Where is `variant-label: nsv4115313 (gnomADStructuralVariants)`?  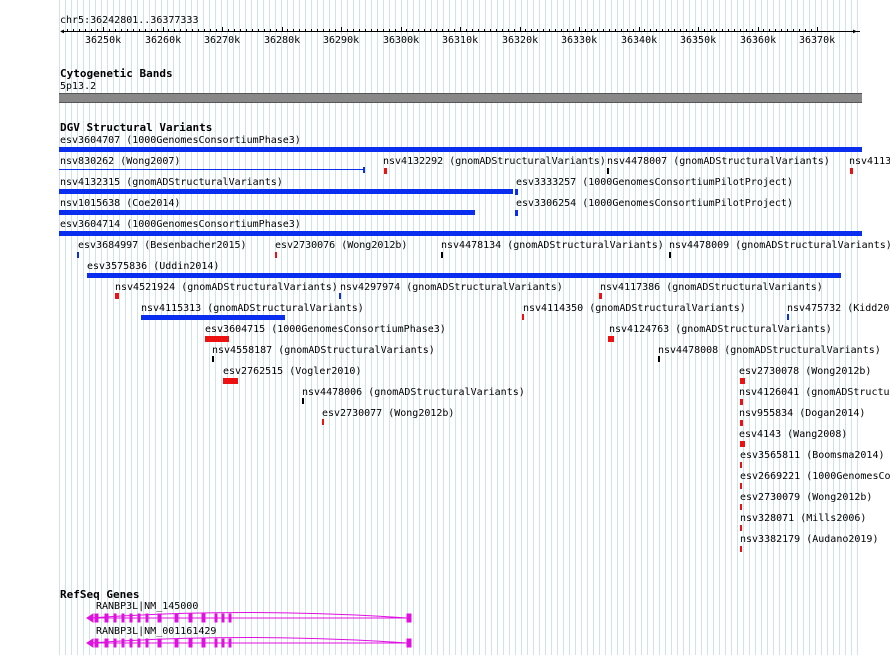 variant-label: nsv4115313 (gnomADStructuralVariants) is located at coordinates (252, 308).